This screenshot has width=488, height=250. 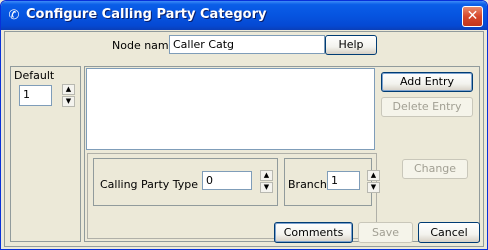 I want to click on close-button: ✕, so click(x=472, y=16).